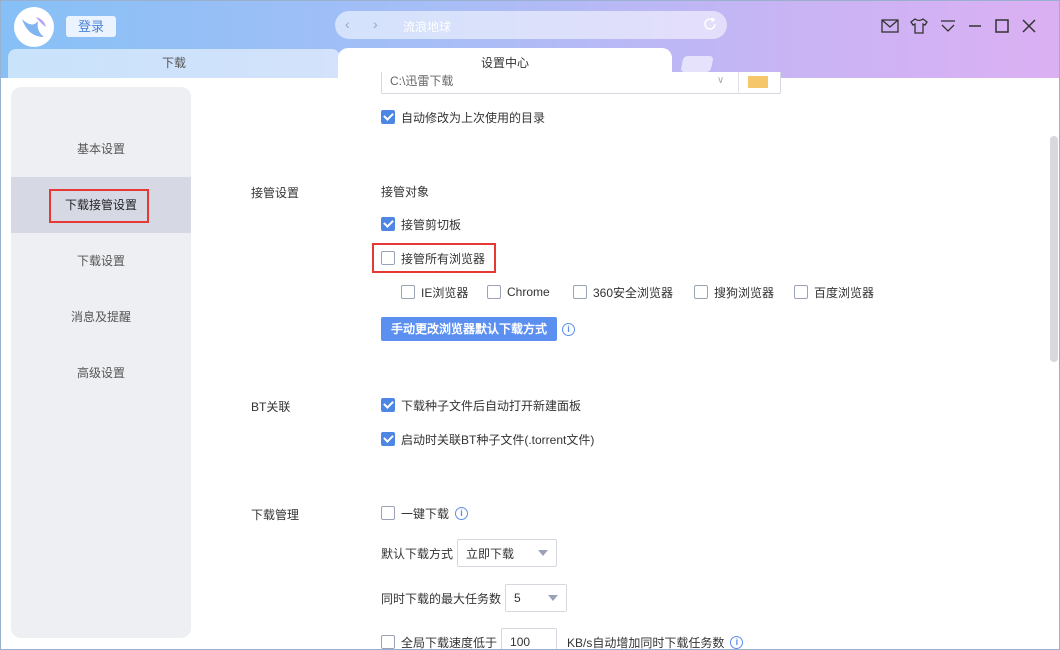  I want to click on sidebar-item-basic: 基本设置, so click(101, 149).